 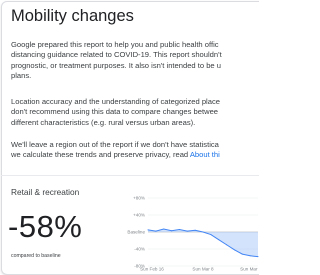 I want to click on series-area, so click(x=203, y=243).